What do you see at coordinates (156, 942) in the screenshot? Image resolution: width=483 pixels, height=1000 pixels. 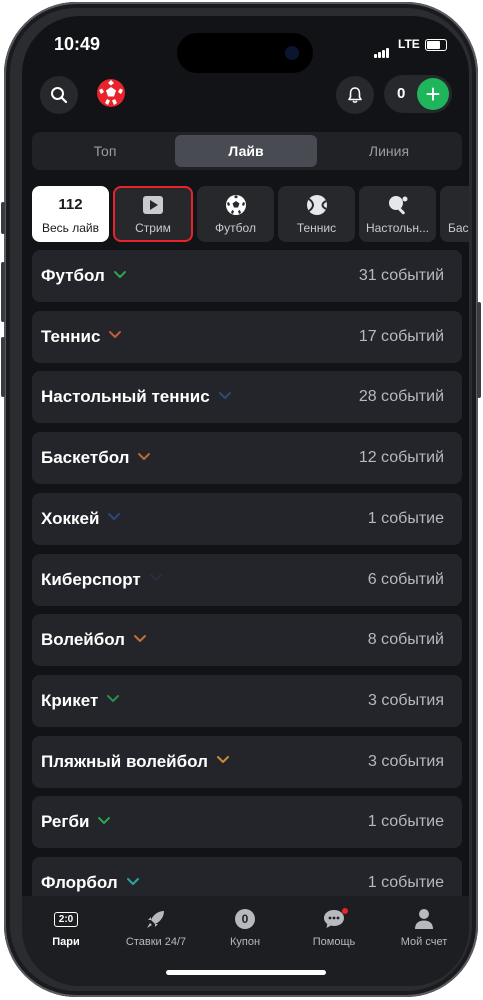 I see `tab-label: Ставки 24/7` at bounding box center [156, 942].